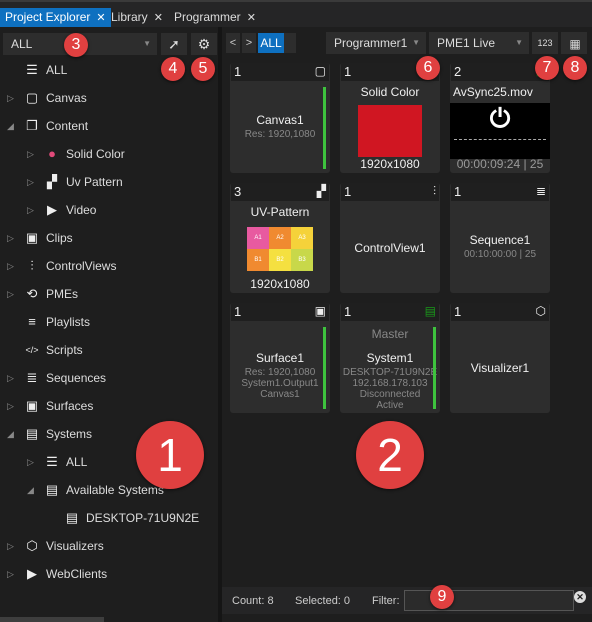  What do you see at coordinates (500, 238) in the screenshot?
I see `content-tile: 1 ≣ Sequence1 00:10:00:00 | 25` at bounding box center [500, 238].